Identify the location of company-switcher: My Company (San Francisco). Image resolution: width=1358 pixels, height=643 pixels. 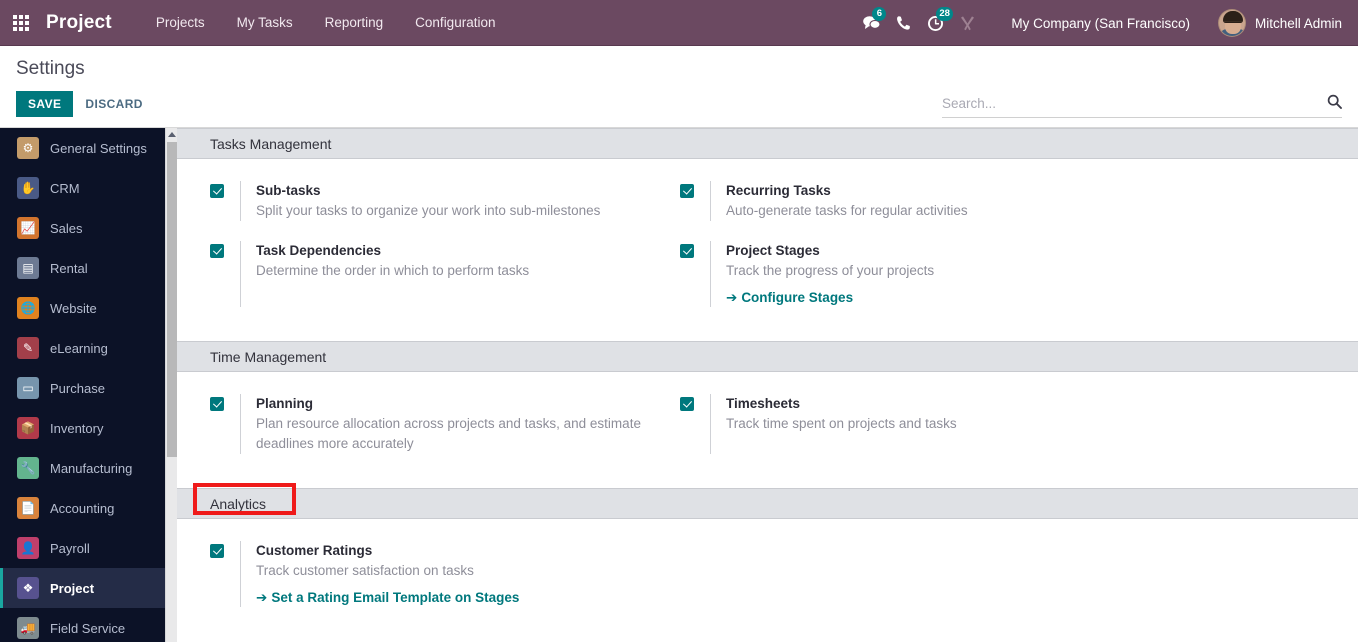
(1100, 23).